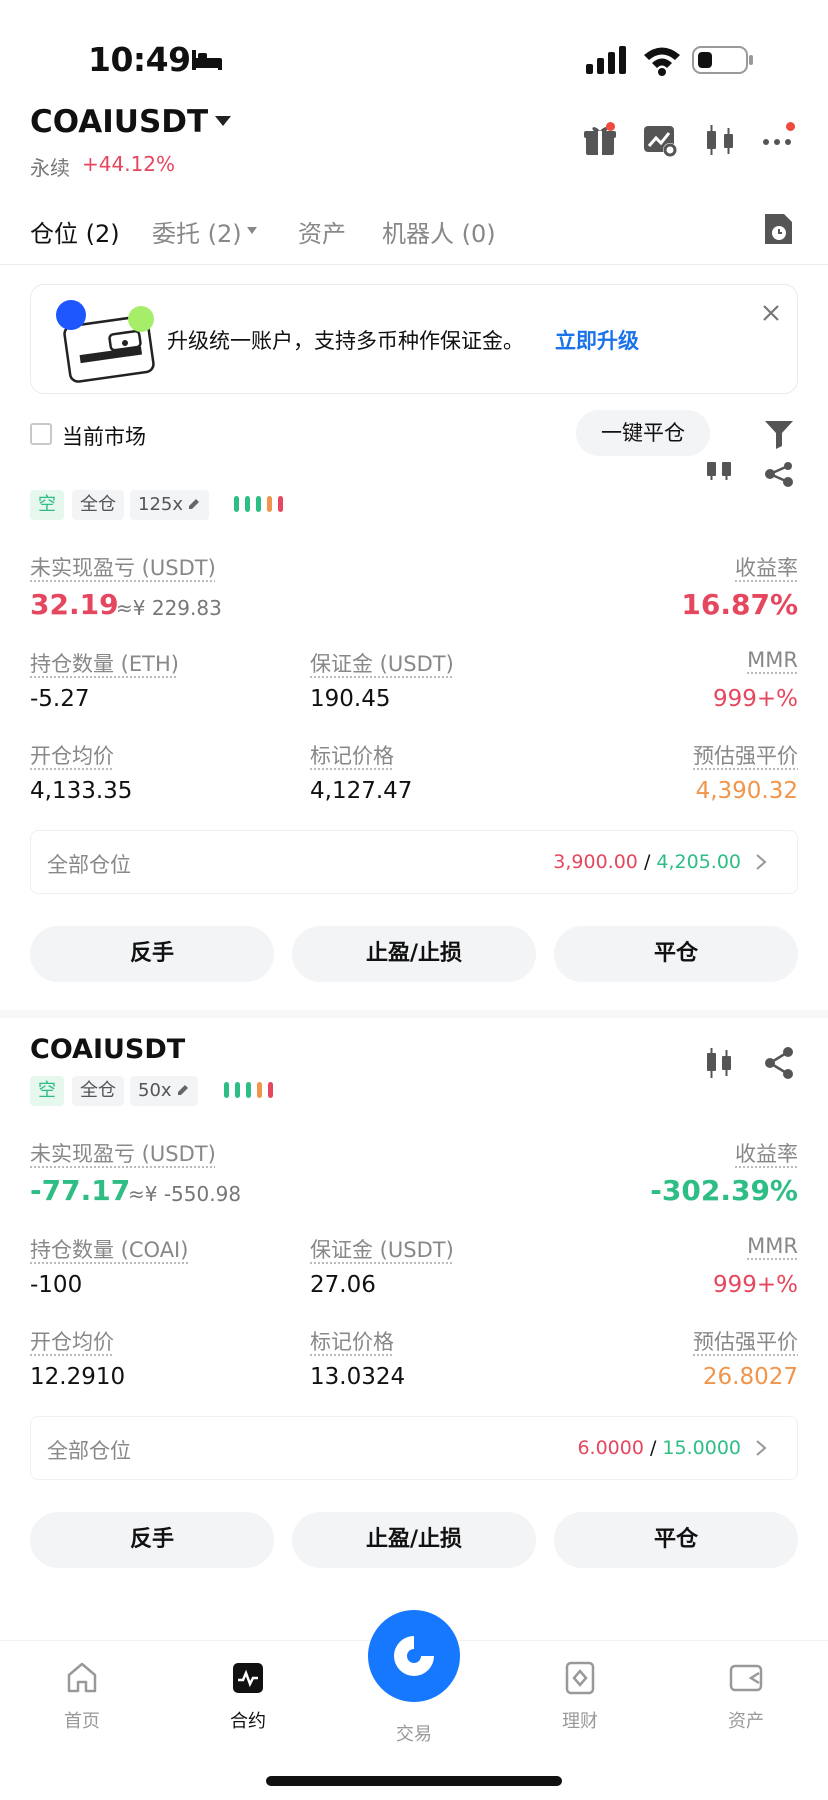  What do you see at coordinates (597, 340) in the screenshot?
I see `upgrade-link: 立即升级` at bounding box center [597, 340].